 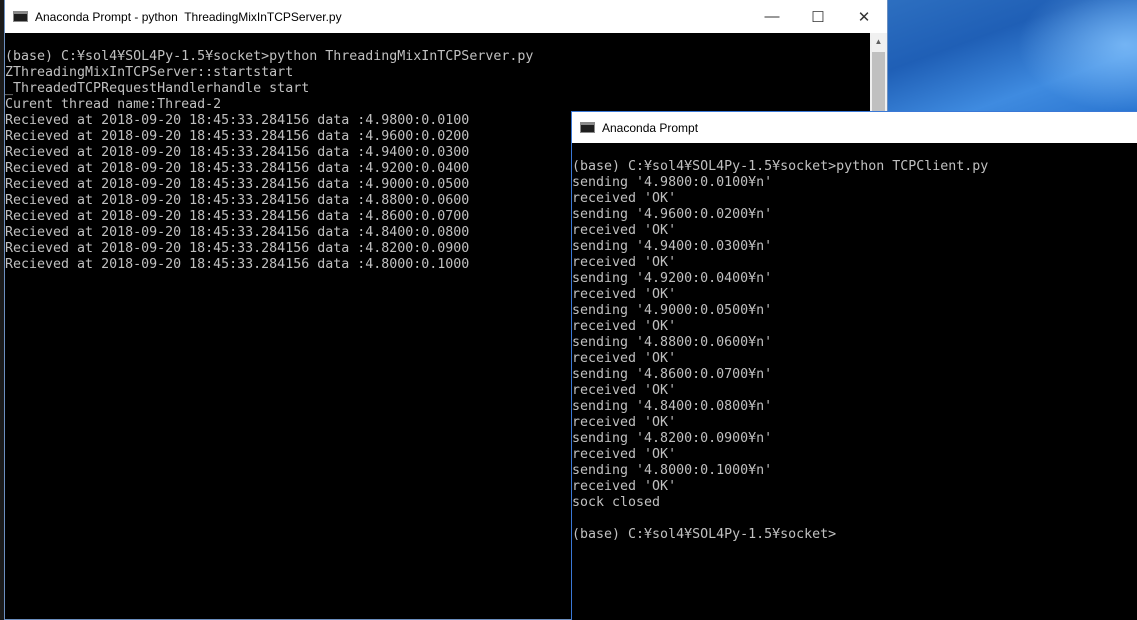 What do you see at coordinates (672, 182) in the screenshot?
I see `console-line: sending '4.9800:0.0100¥n'` at bounding box center [672, 182].